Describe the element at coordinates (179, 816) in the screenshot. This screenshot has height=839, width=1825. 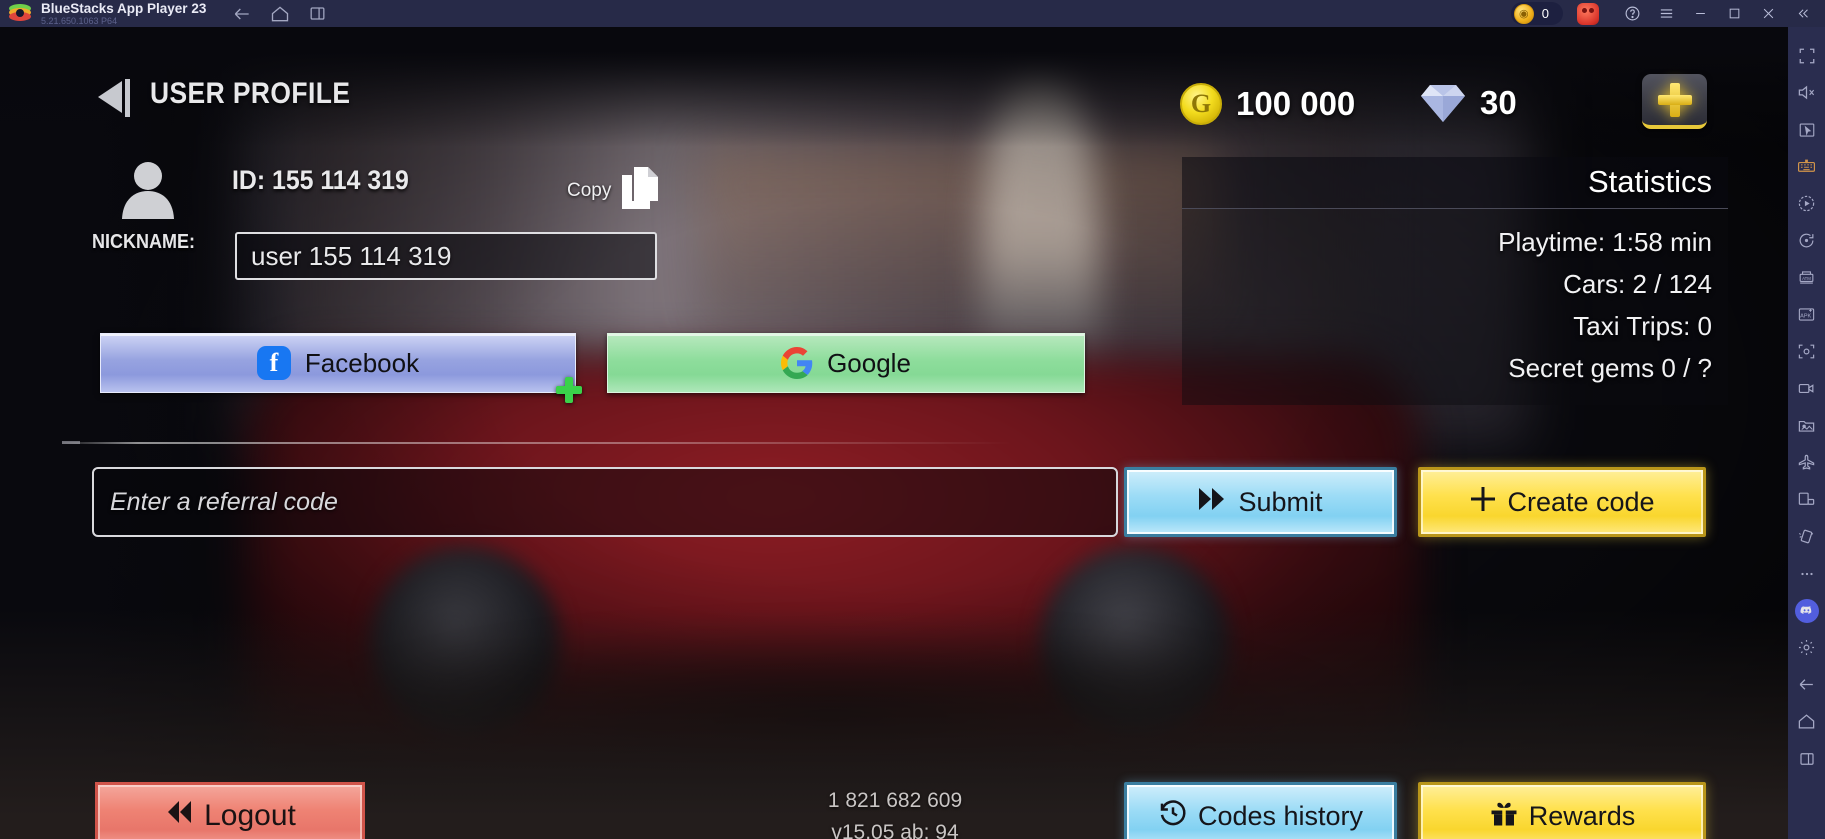
I see `double-chevron-left-icon` at that location.